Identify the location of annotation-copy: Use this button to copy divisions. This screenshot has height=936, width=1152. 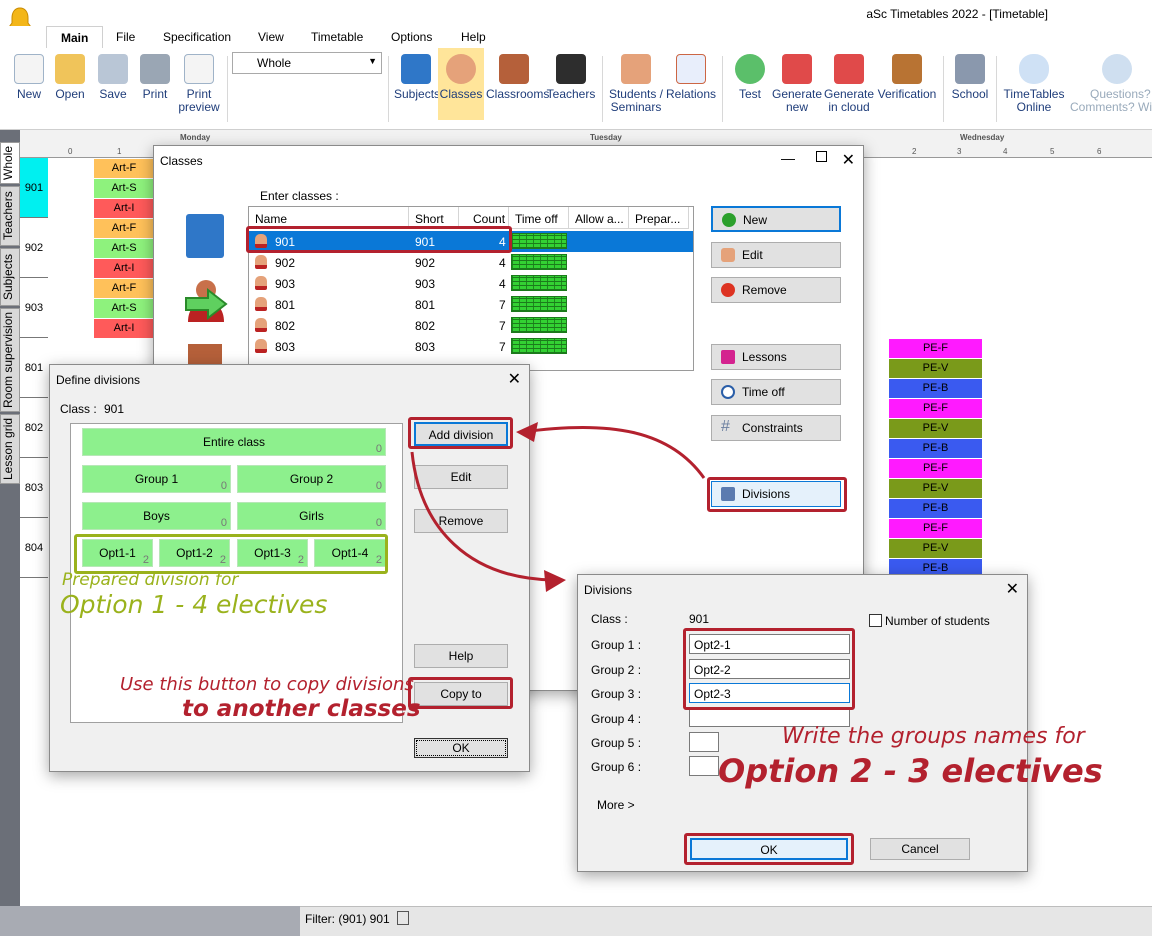
(267, 684).